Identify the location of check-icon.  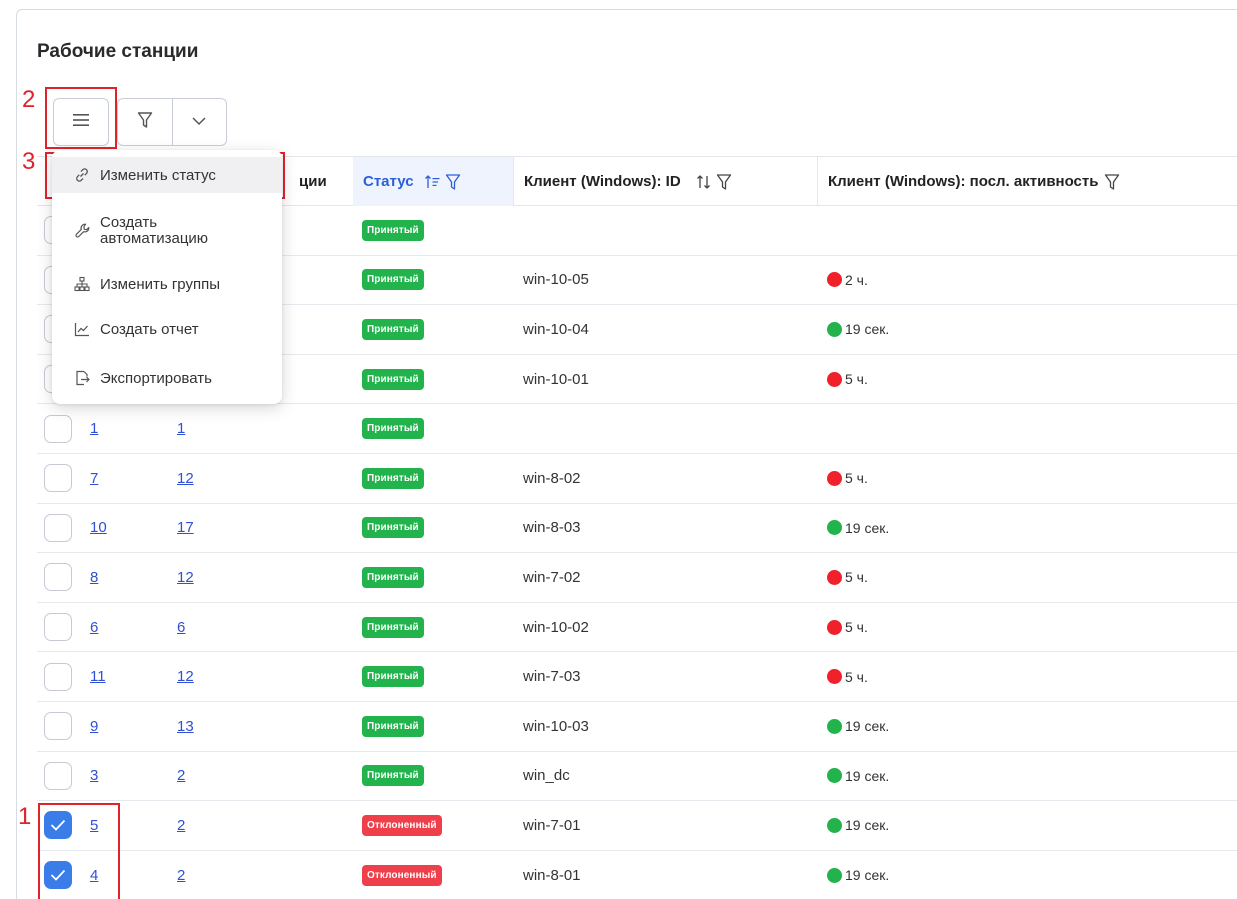
(58, 875).